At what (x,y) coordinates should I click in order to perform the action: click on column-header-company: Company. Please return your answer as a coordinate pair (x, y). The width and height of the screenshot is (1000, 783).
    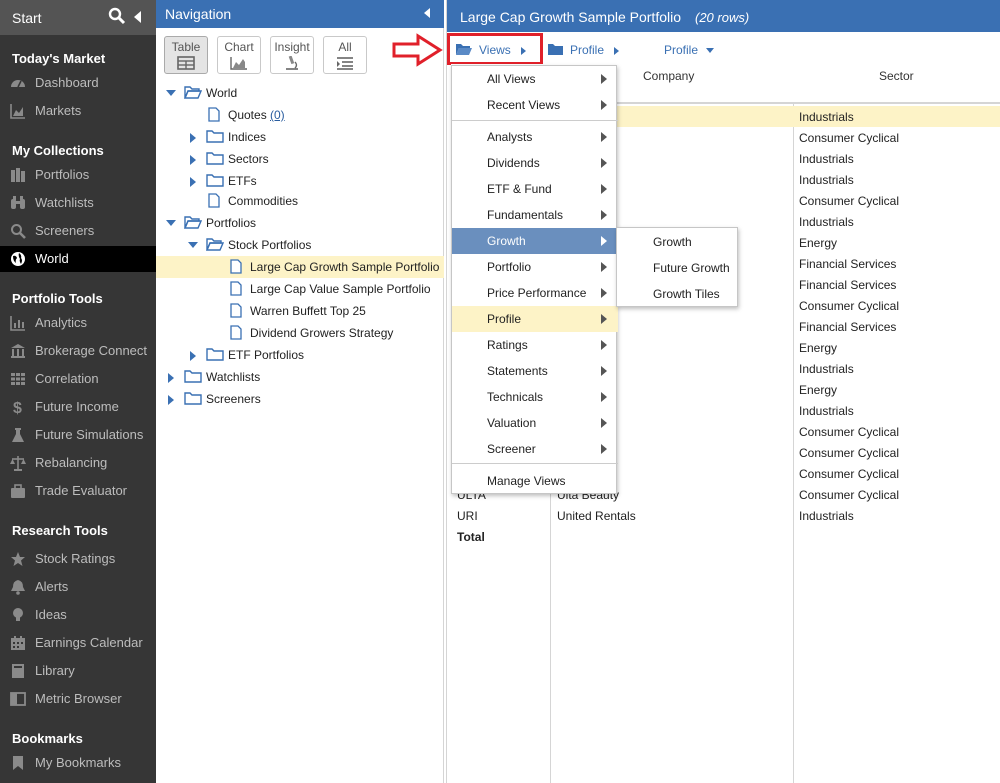
    Looking at the image, I should click on (668, 76).